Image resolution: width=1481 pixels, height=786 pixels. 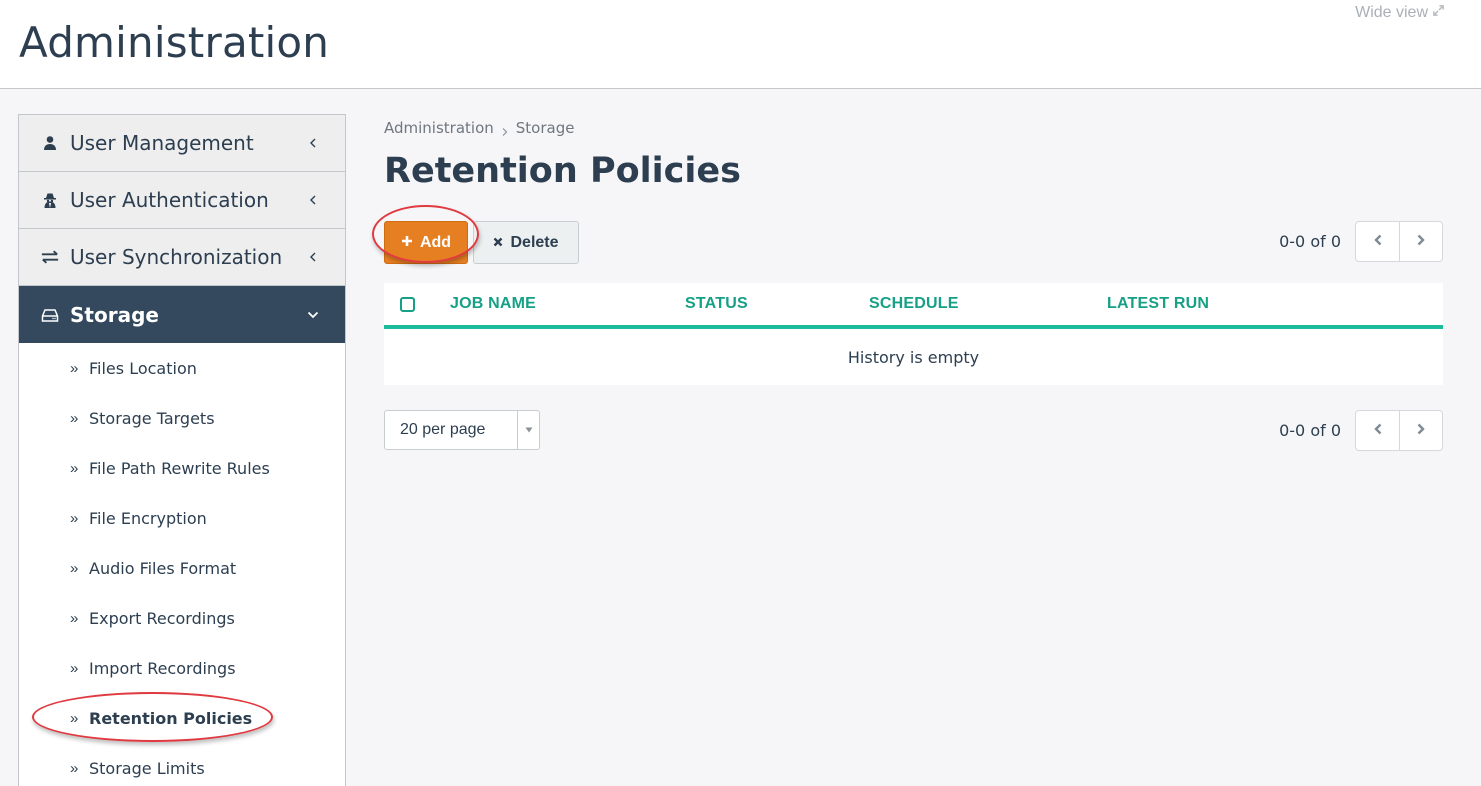 What do you see at coordinates (143, 368) in the screenshot?
I see `sidebar-item-label: Files Location` at bounding box center [143, 368].